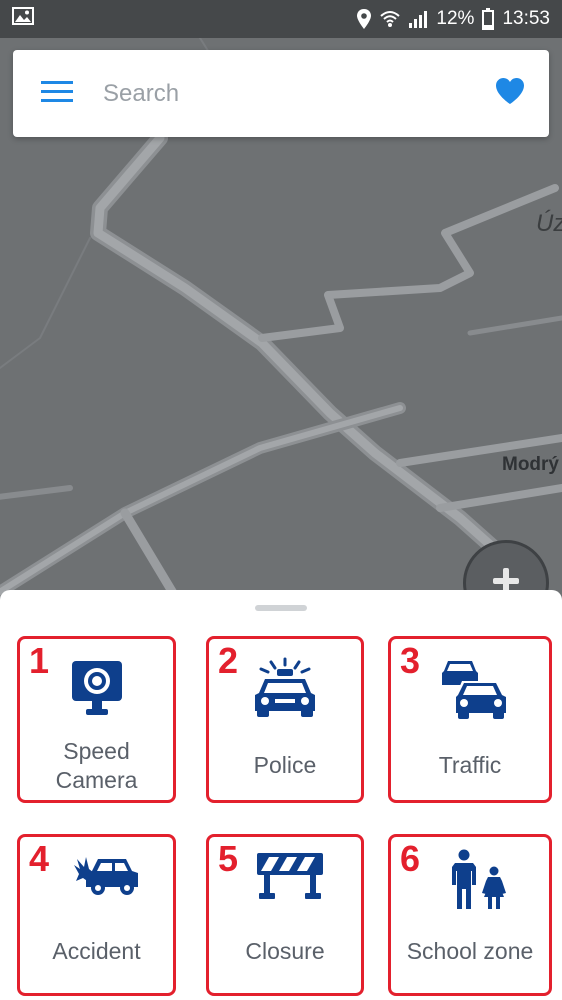 The height and width of the screenshot is (1000, 562). I want to click on wifi-icon, so click(390, 19).